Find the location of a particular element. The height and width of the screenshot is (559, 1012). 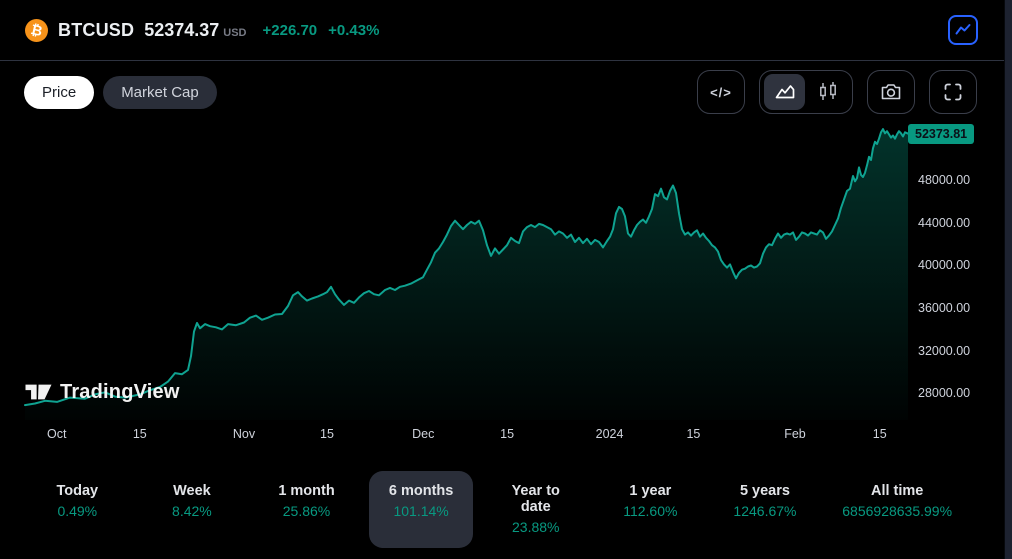

period-label: Year to date is located at coordinates (535, 499).